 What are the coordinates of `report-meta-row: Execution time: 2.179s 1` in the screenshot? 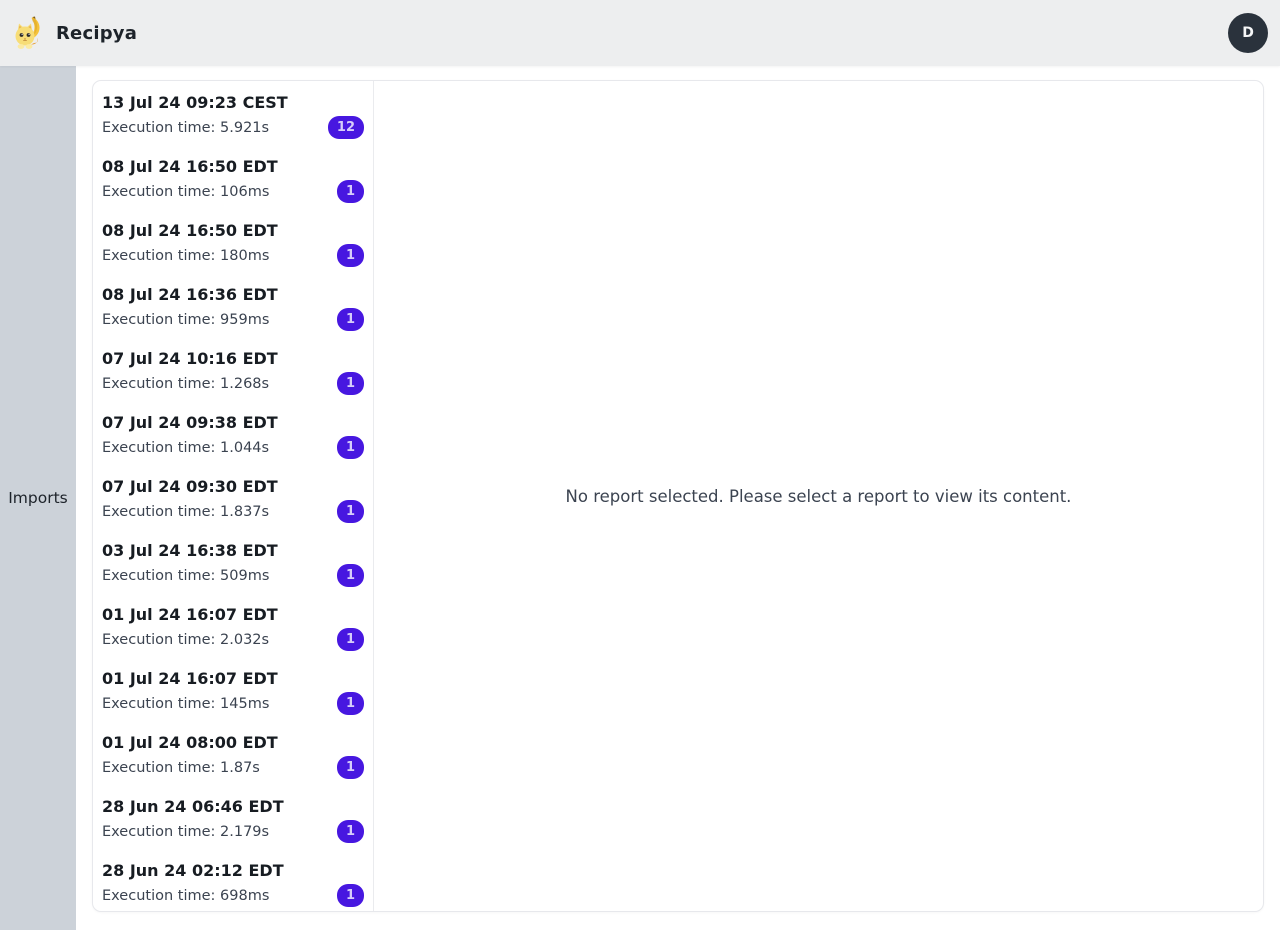 It's located at (233, 831).